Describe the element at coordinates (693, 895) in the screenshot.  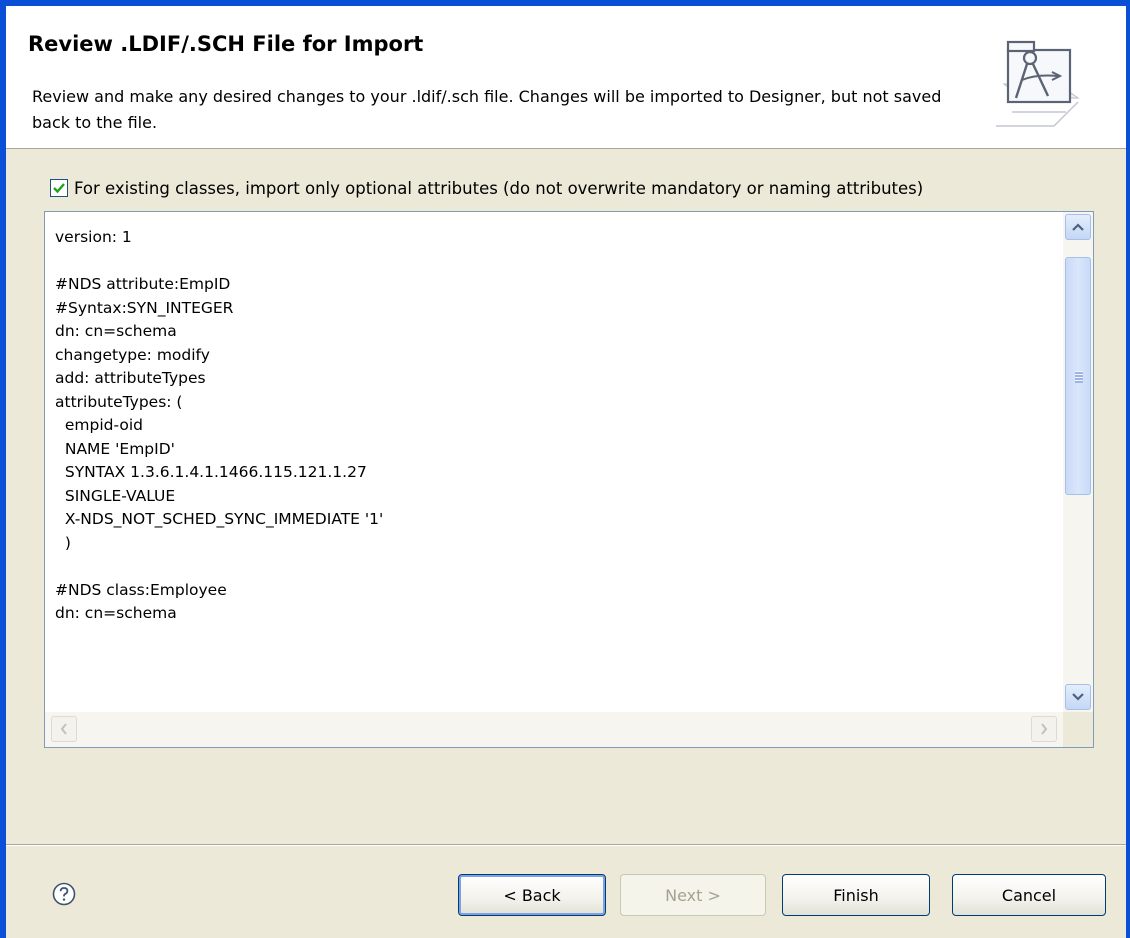
I see `next-button: Next >` at that location.